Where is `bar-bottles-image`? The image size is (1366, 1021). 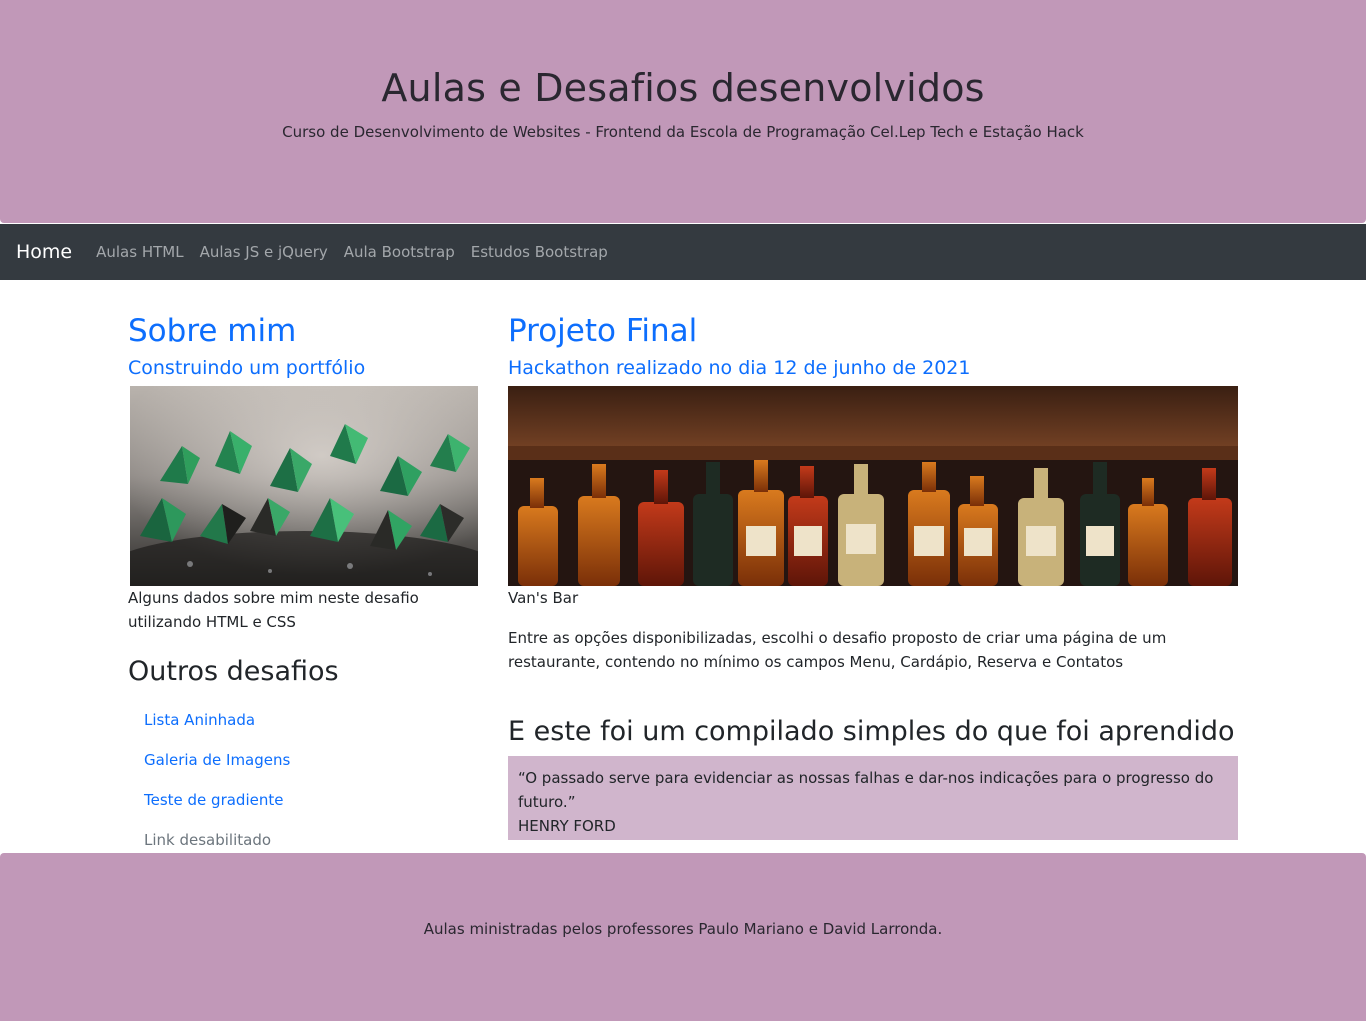 bar-bottles-image is located at coordinates (873, 486).